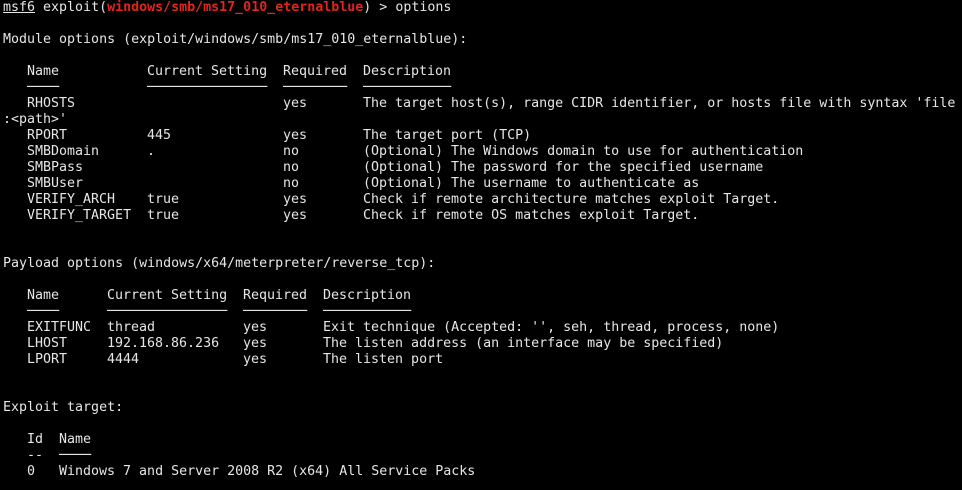 The width and height of the screenshot is (962, 490). I want to click on option-setting: 4444, so click(123, 359).